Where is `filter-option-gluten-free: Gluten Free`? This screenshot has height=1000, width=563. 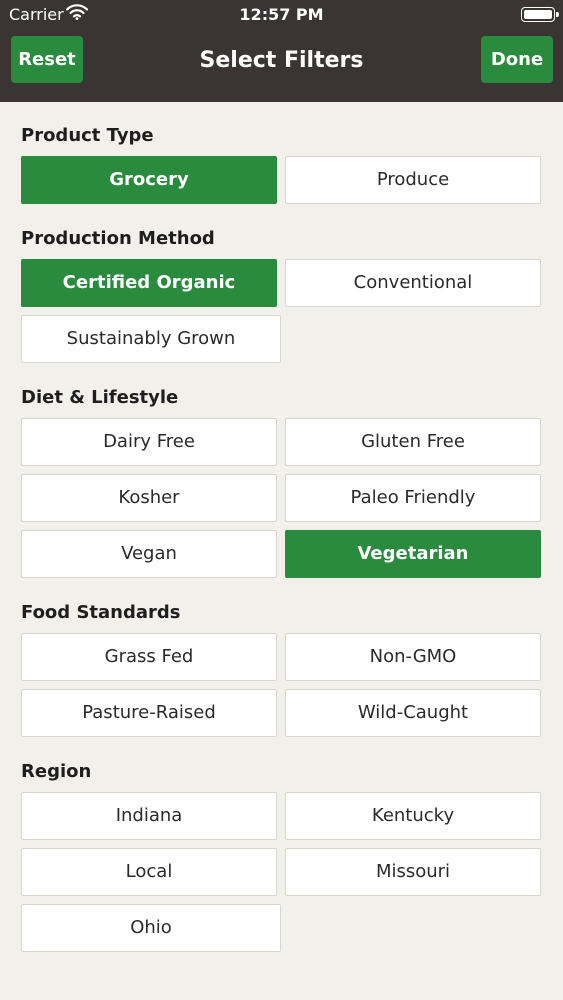
filter-option-gluten-free: Gluten Free is located at coordinates (413, 442).